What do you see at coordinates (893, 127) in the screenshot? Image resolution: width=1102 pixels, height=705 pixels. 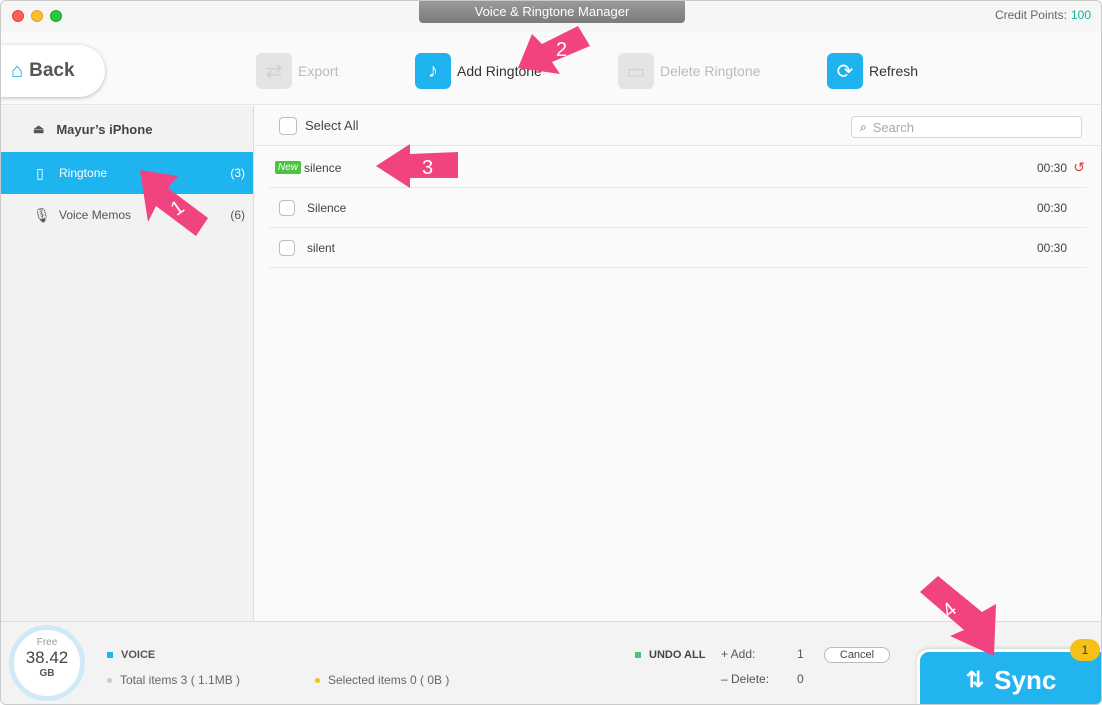 I see `search-placeholder: Search` at bounding box center [893, 127].